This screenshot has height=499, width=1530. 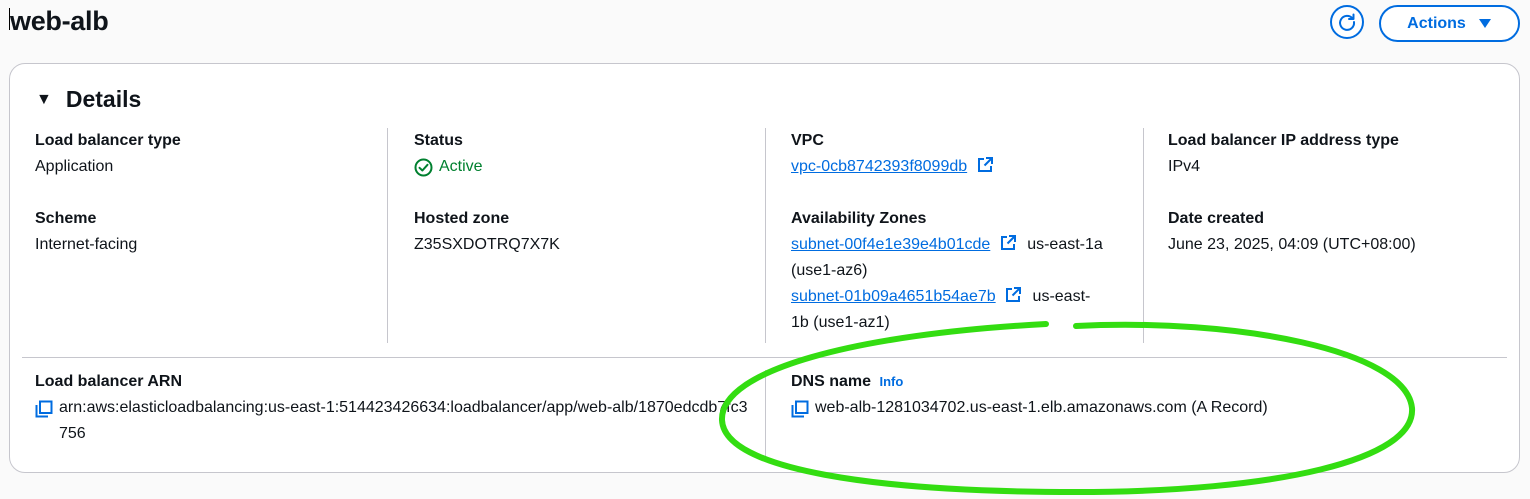 What do you see at coordinates (831, 381) in the screenshot?
I see `field-label: DNS name` at bounding box center [831, 381].